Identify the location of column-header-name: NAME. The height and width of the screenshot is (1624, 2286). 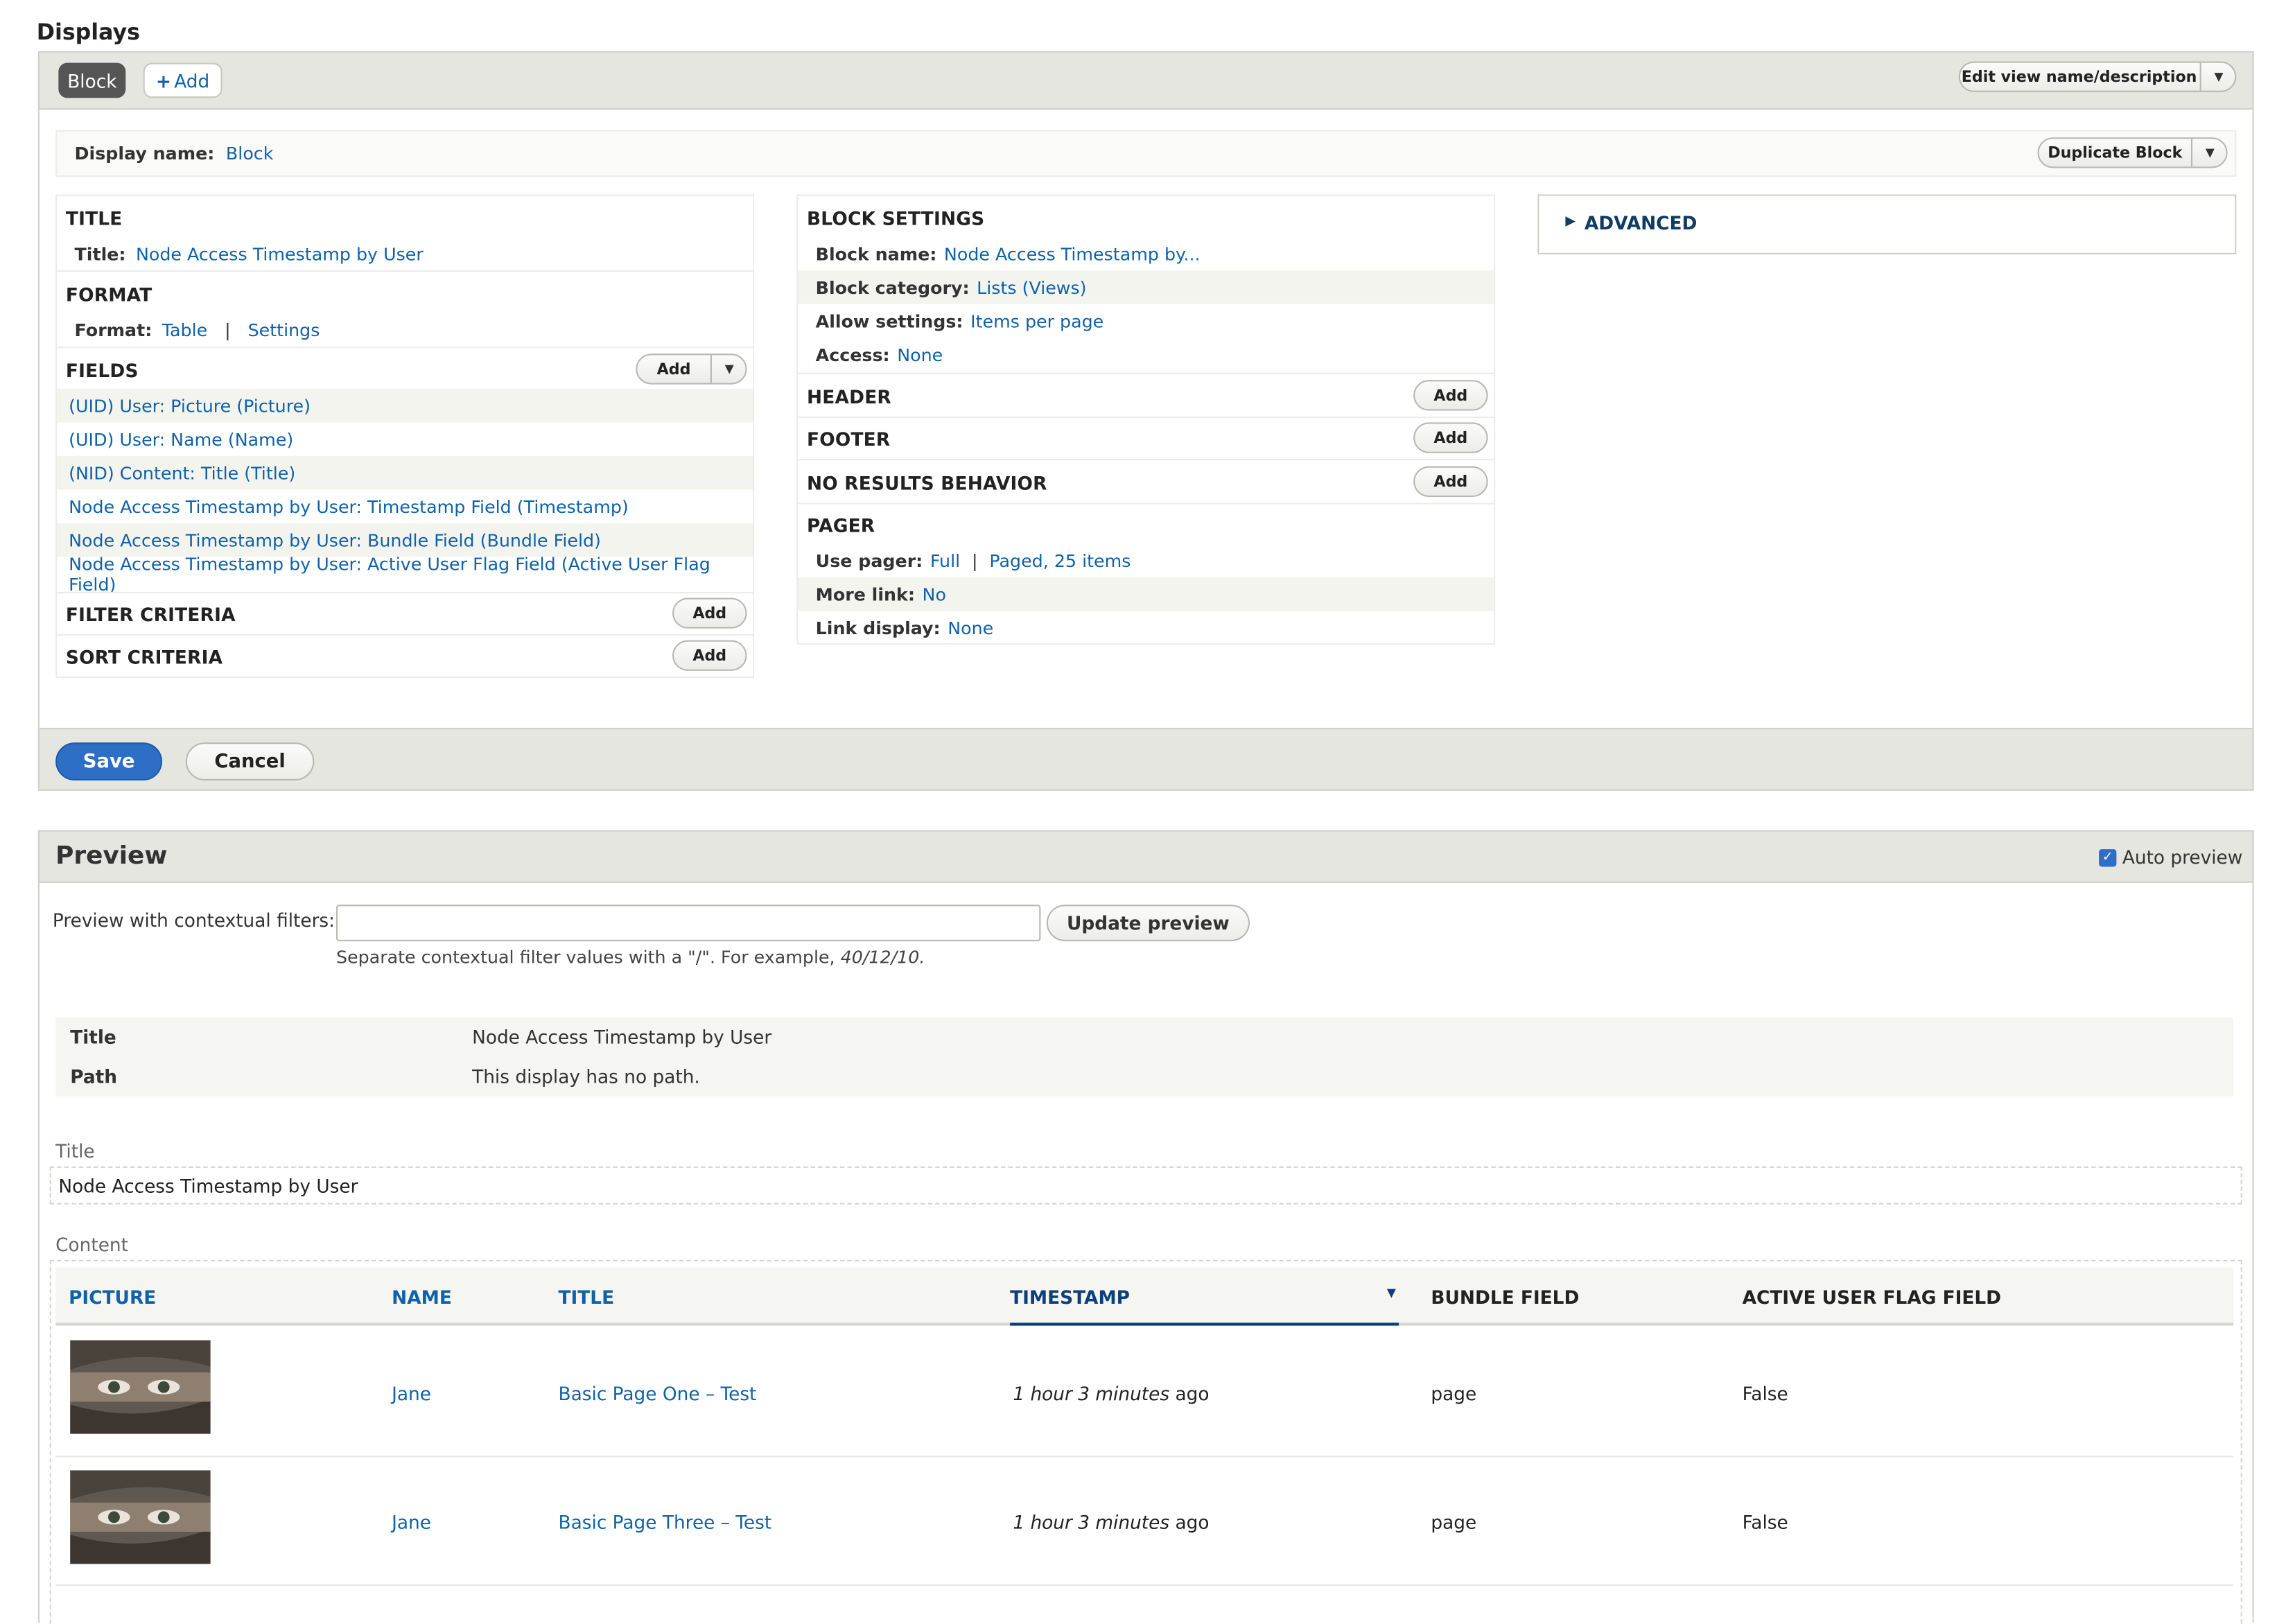
(422, 1296).